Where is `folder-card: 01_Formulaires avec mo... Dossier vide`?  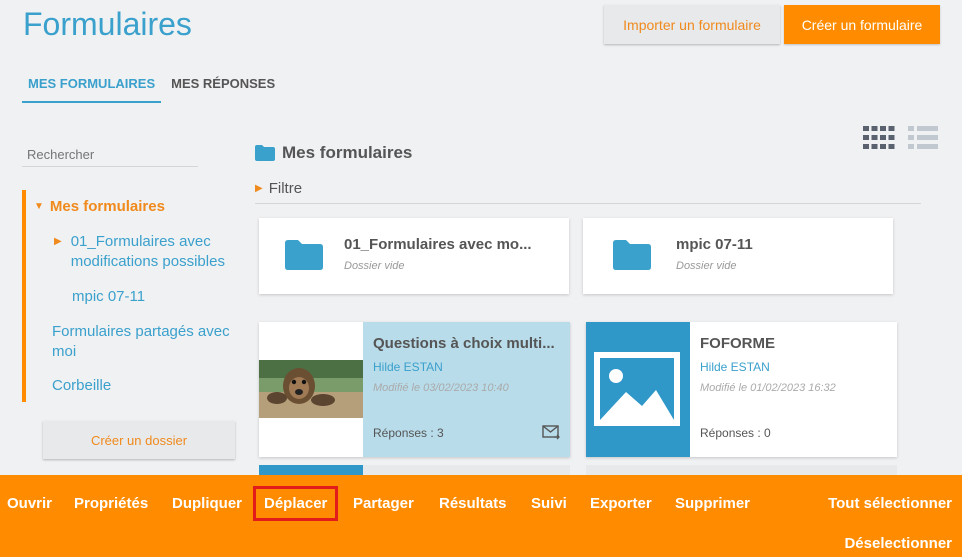 folder-card: 01_Formulaires avec mo... Dossier vide is located at coordinates (414, 256).